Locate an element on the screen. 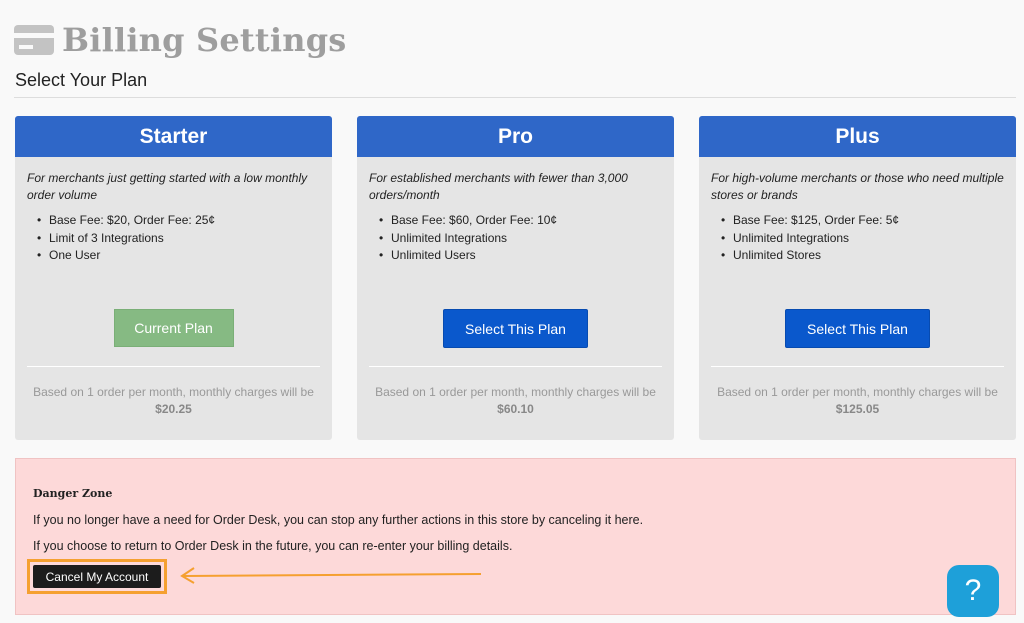  plan-name: Plus is located at coordinates (857, 136).